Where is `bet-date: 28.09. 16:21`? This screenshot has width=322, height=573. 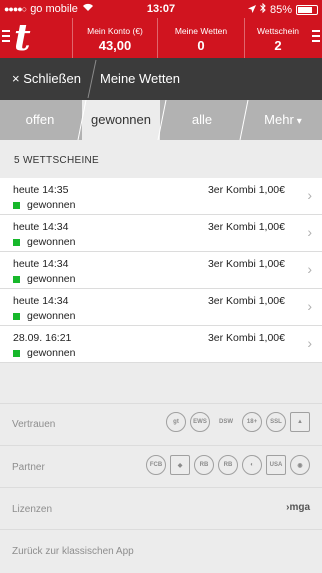
bet-date: 28.09. 16:21 is located at coordinates (42, 338).